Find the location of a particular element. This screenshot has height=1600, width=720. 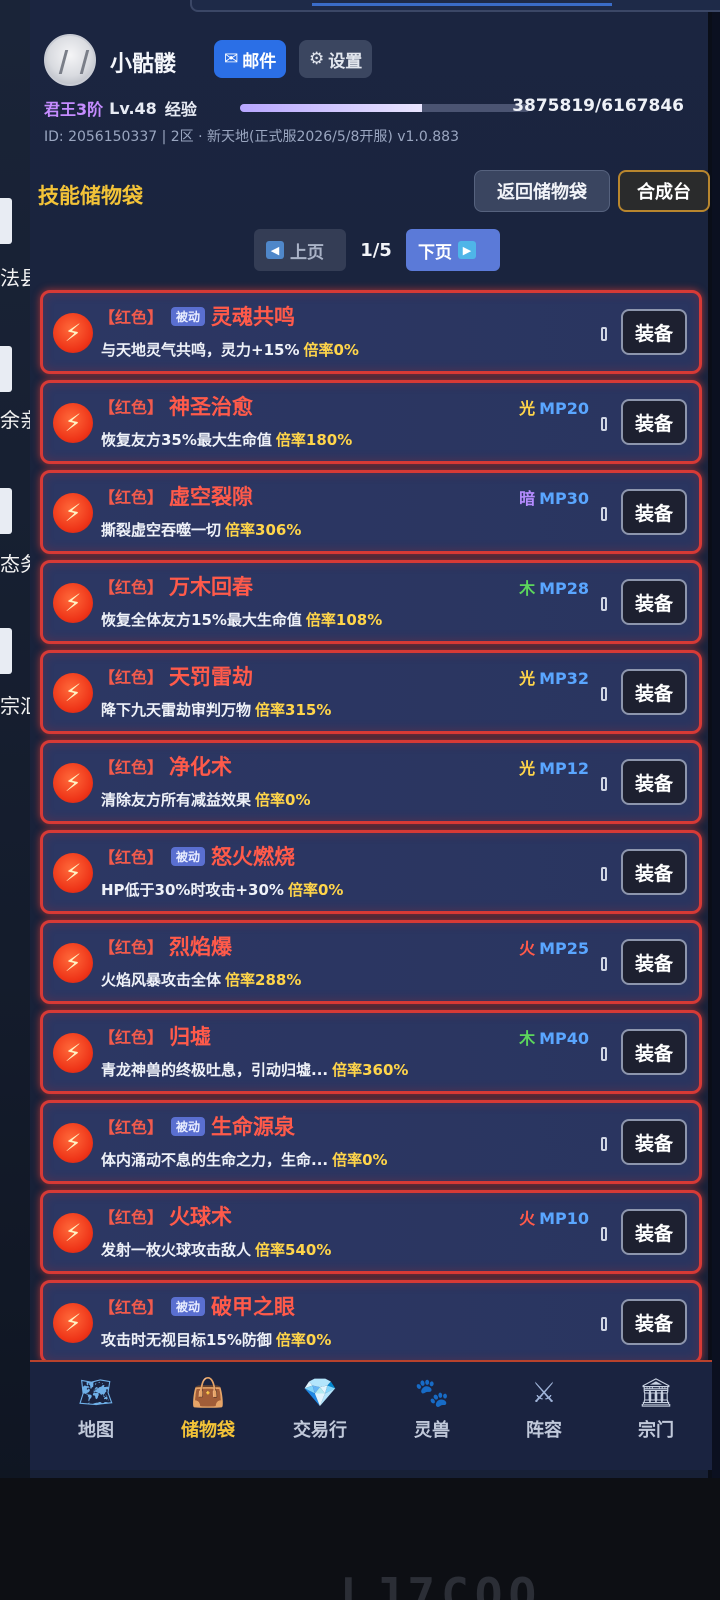

nav-label: 灵兽 is located at coordinates (432, 1430).